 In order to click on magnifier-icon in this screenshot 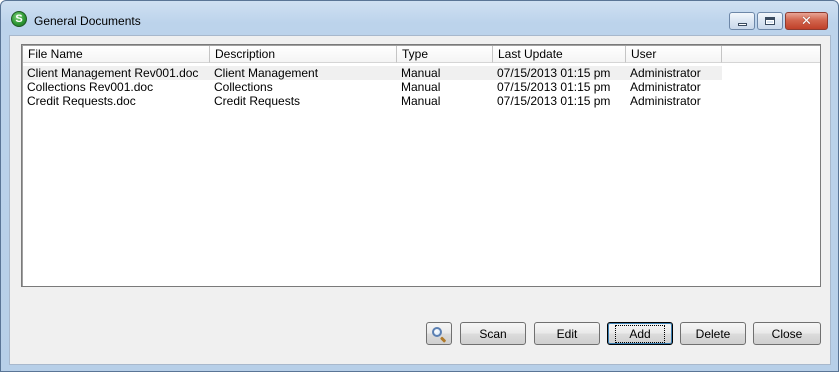, I will do `click(439, 334)`.